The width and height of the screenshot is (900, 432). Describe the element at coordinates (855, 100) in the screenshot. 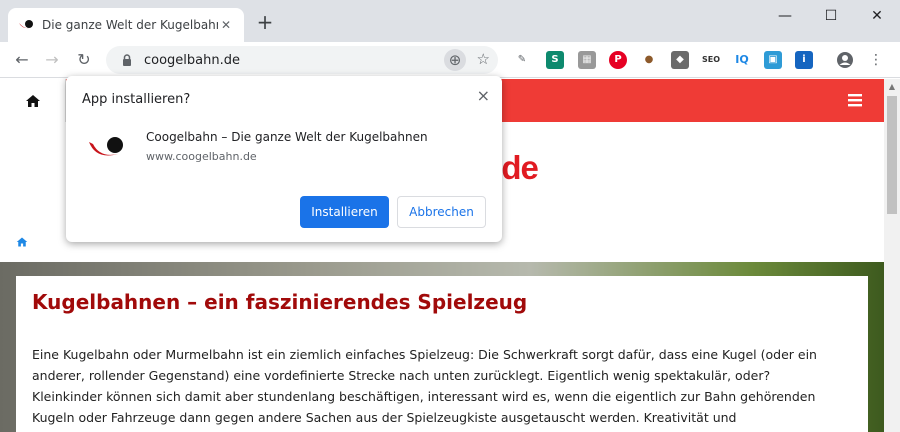

I see `hamburger-menu-icon` at that location.